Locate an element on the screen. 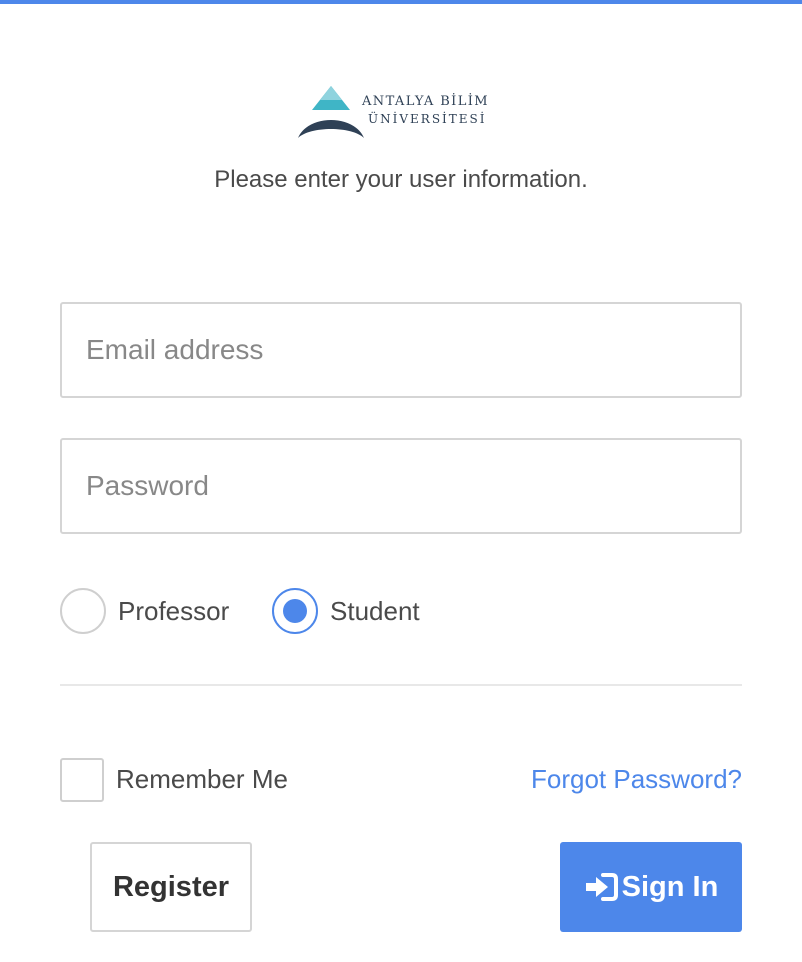  radio-selected-dot is located at coordinates (295, 611).